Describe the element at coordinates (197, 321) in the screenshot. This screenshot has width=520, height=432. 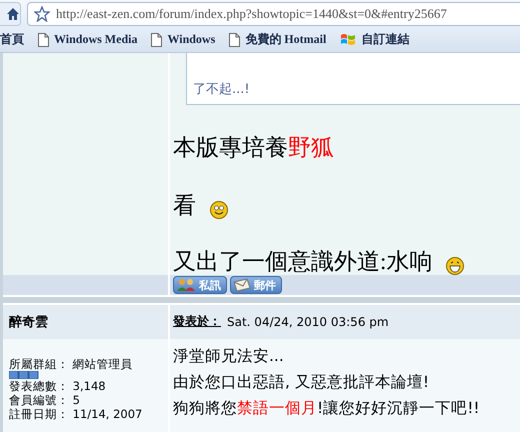
I see `posted-label: 發表於：` at that location.